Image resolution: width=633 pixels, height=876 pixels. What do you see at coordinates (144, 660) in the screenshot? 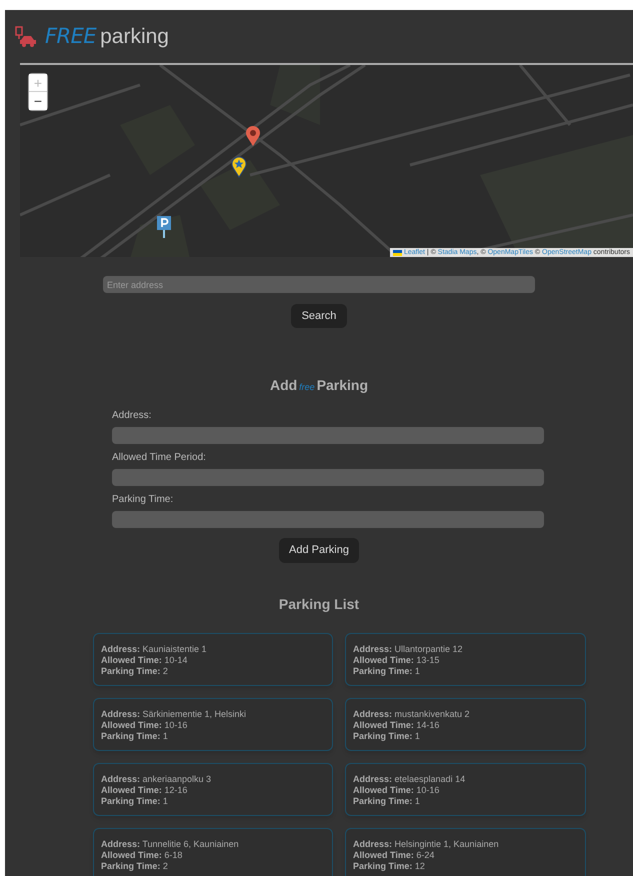
I see `card-text: Allowed Time: 10-14` at bounding box center [144, 660].